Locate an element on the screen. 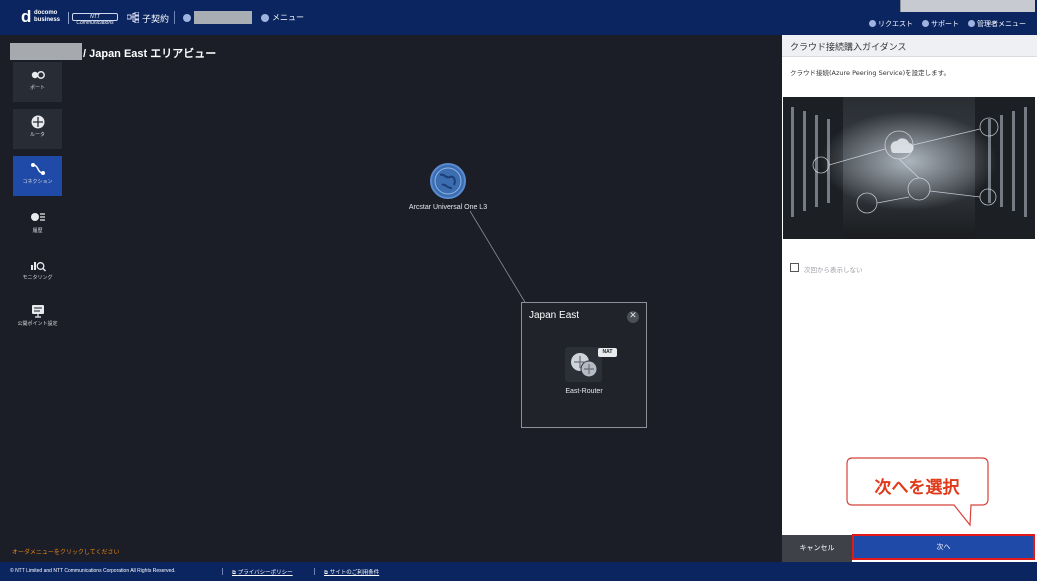  area-title: Japan East is located at coordinates (554, 315).